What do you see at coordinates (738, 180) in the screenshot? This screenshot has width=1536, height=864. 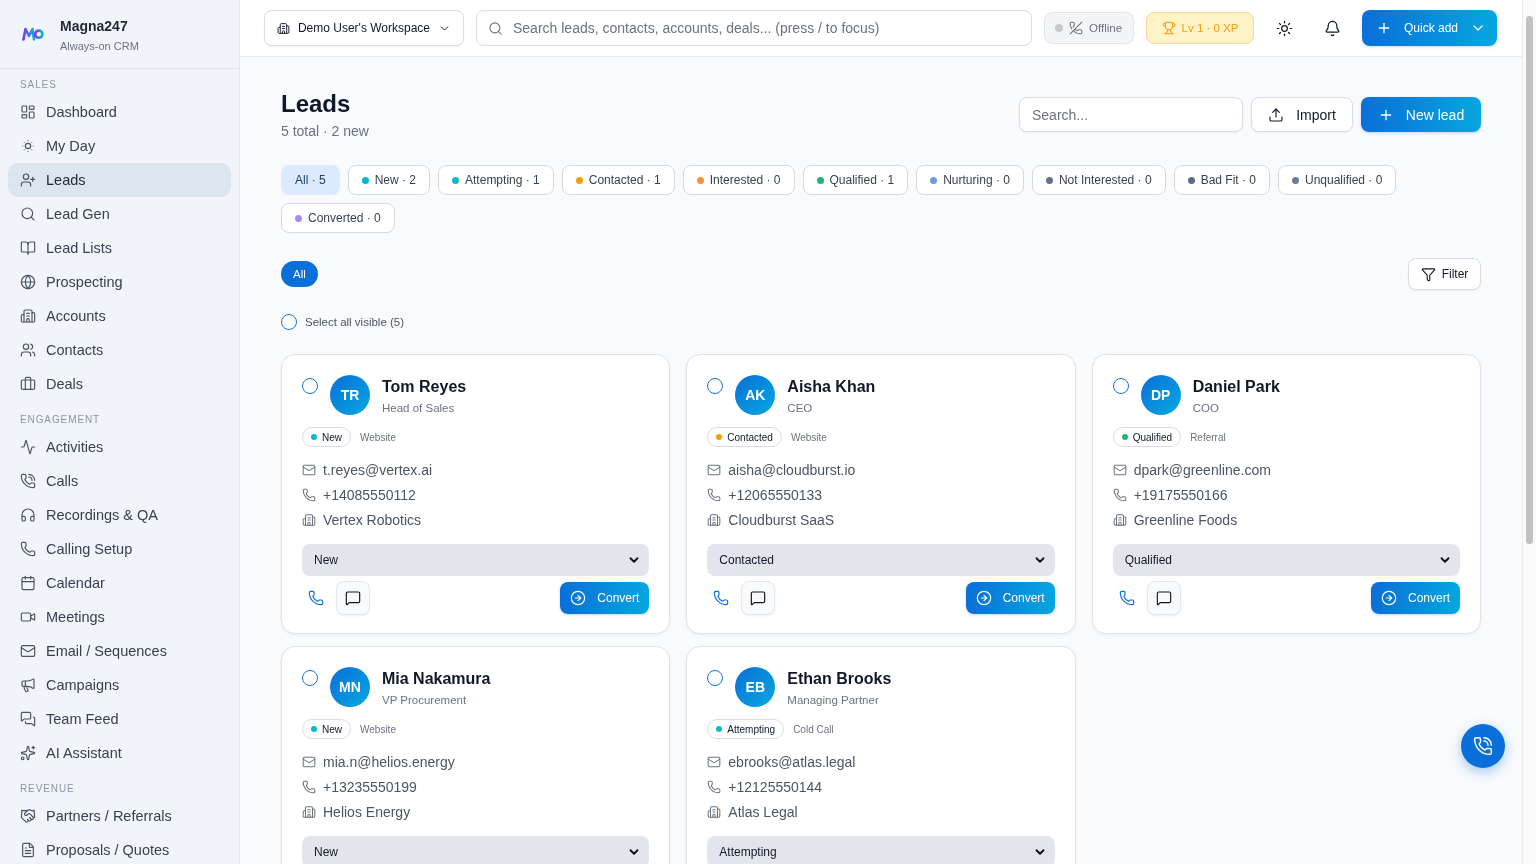 I see `status-filter-chip: Interested · 0` at bounding box center [738, 180].